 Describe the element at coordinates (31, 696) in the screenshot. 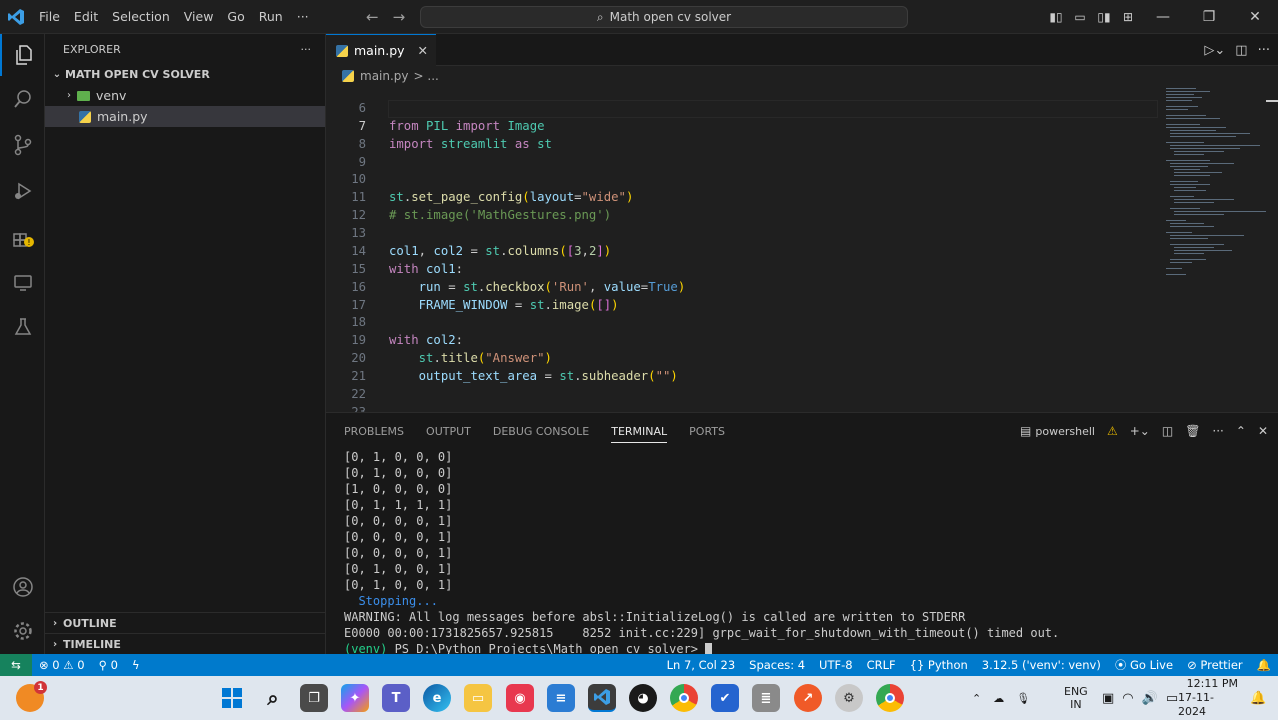

I see `app-orange-icon: 1` at that location.